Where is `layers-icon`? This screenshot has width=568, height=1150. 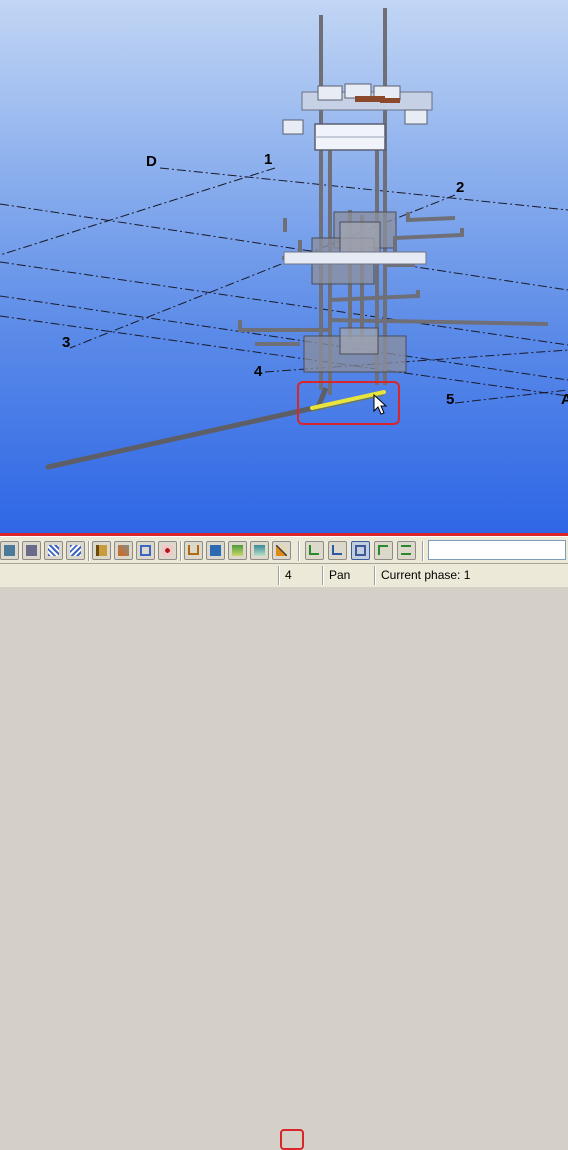 layers-icon is located at coordinates (237, 550).